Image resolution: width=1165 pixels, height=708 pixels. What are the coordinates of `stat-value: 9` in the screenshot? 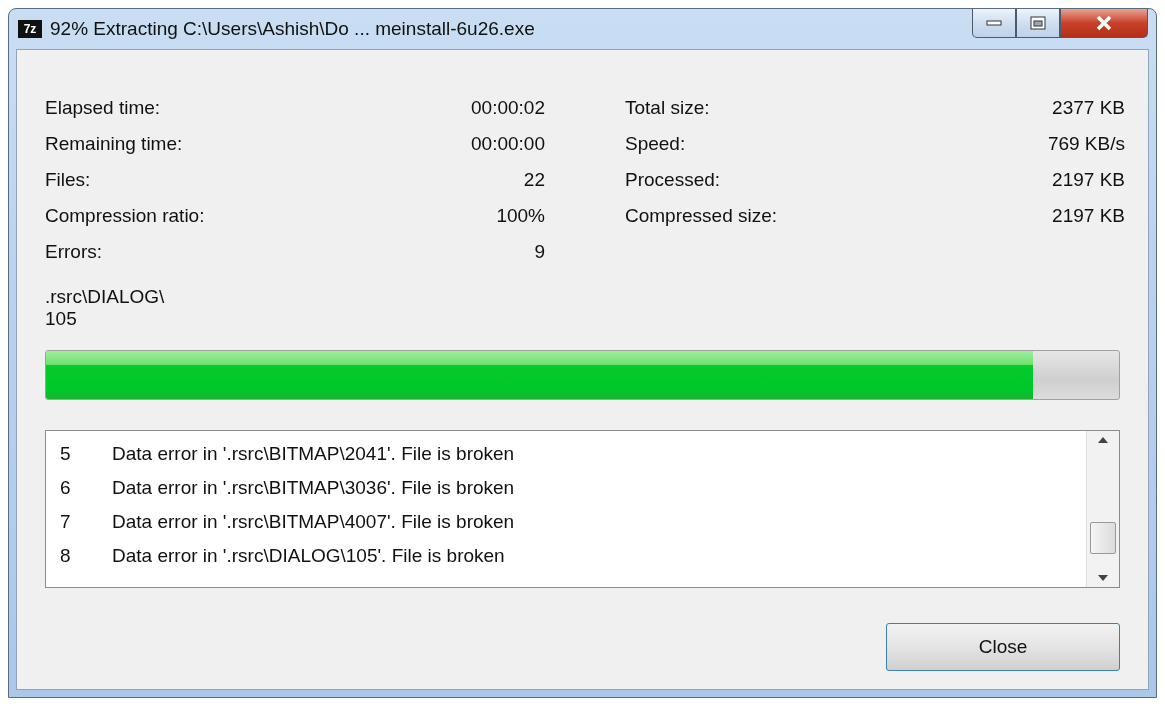 It's located at (539, 252).